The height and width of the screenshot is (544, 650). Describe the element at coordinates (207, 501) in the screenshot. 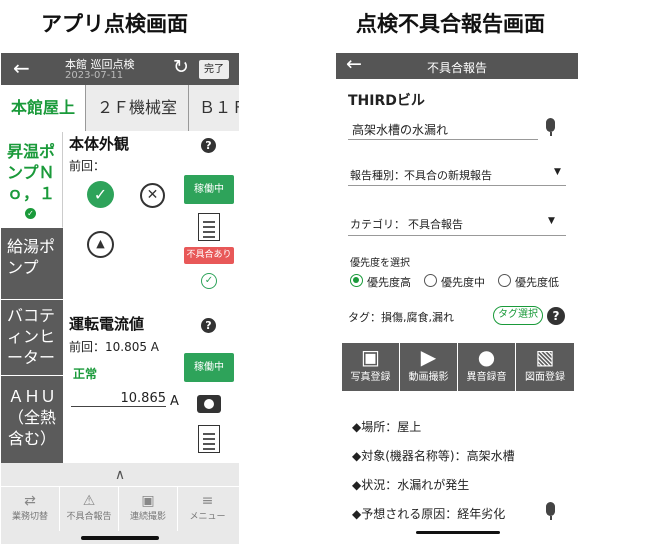

I see `hamburger-icon: ≡` at that location.